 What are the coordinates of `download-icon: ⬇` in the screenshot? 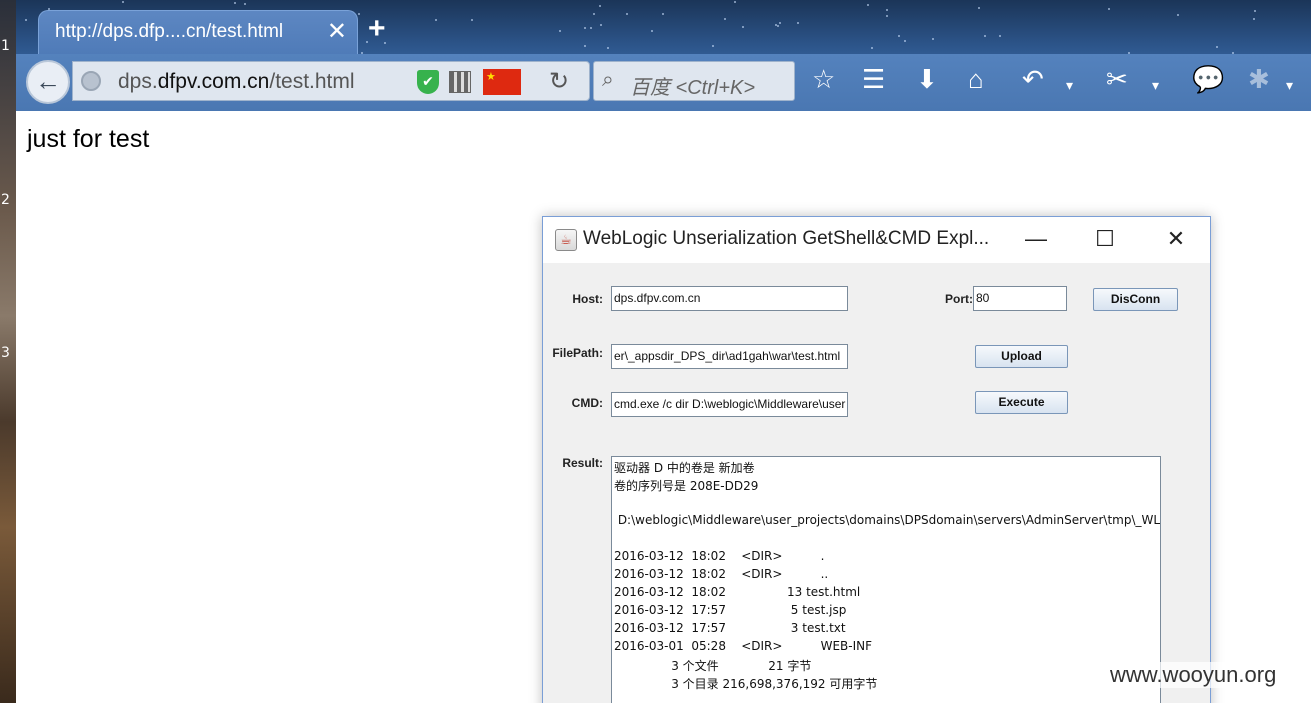 It's located at (927, 79).